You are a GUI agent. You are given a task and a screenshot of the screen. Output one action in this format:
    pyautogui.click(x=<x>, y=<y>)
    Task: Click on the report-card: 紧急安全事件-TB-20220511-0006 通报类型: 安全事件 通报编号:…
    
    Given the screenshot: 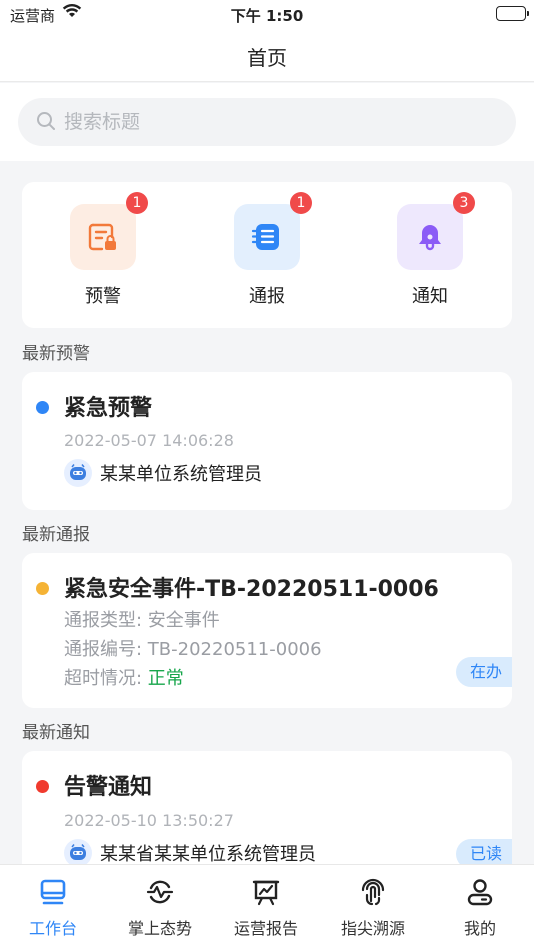 What is the action you would take?
    pyautogui.click(x=267, y=630)
    